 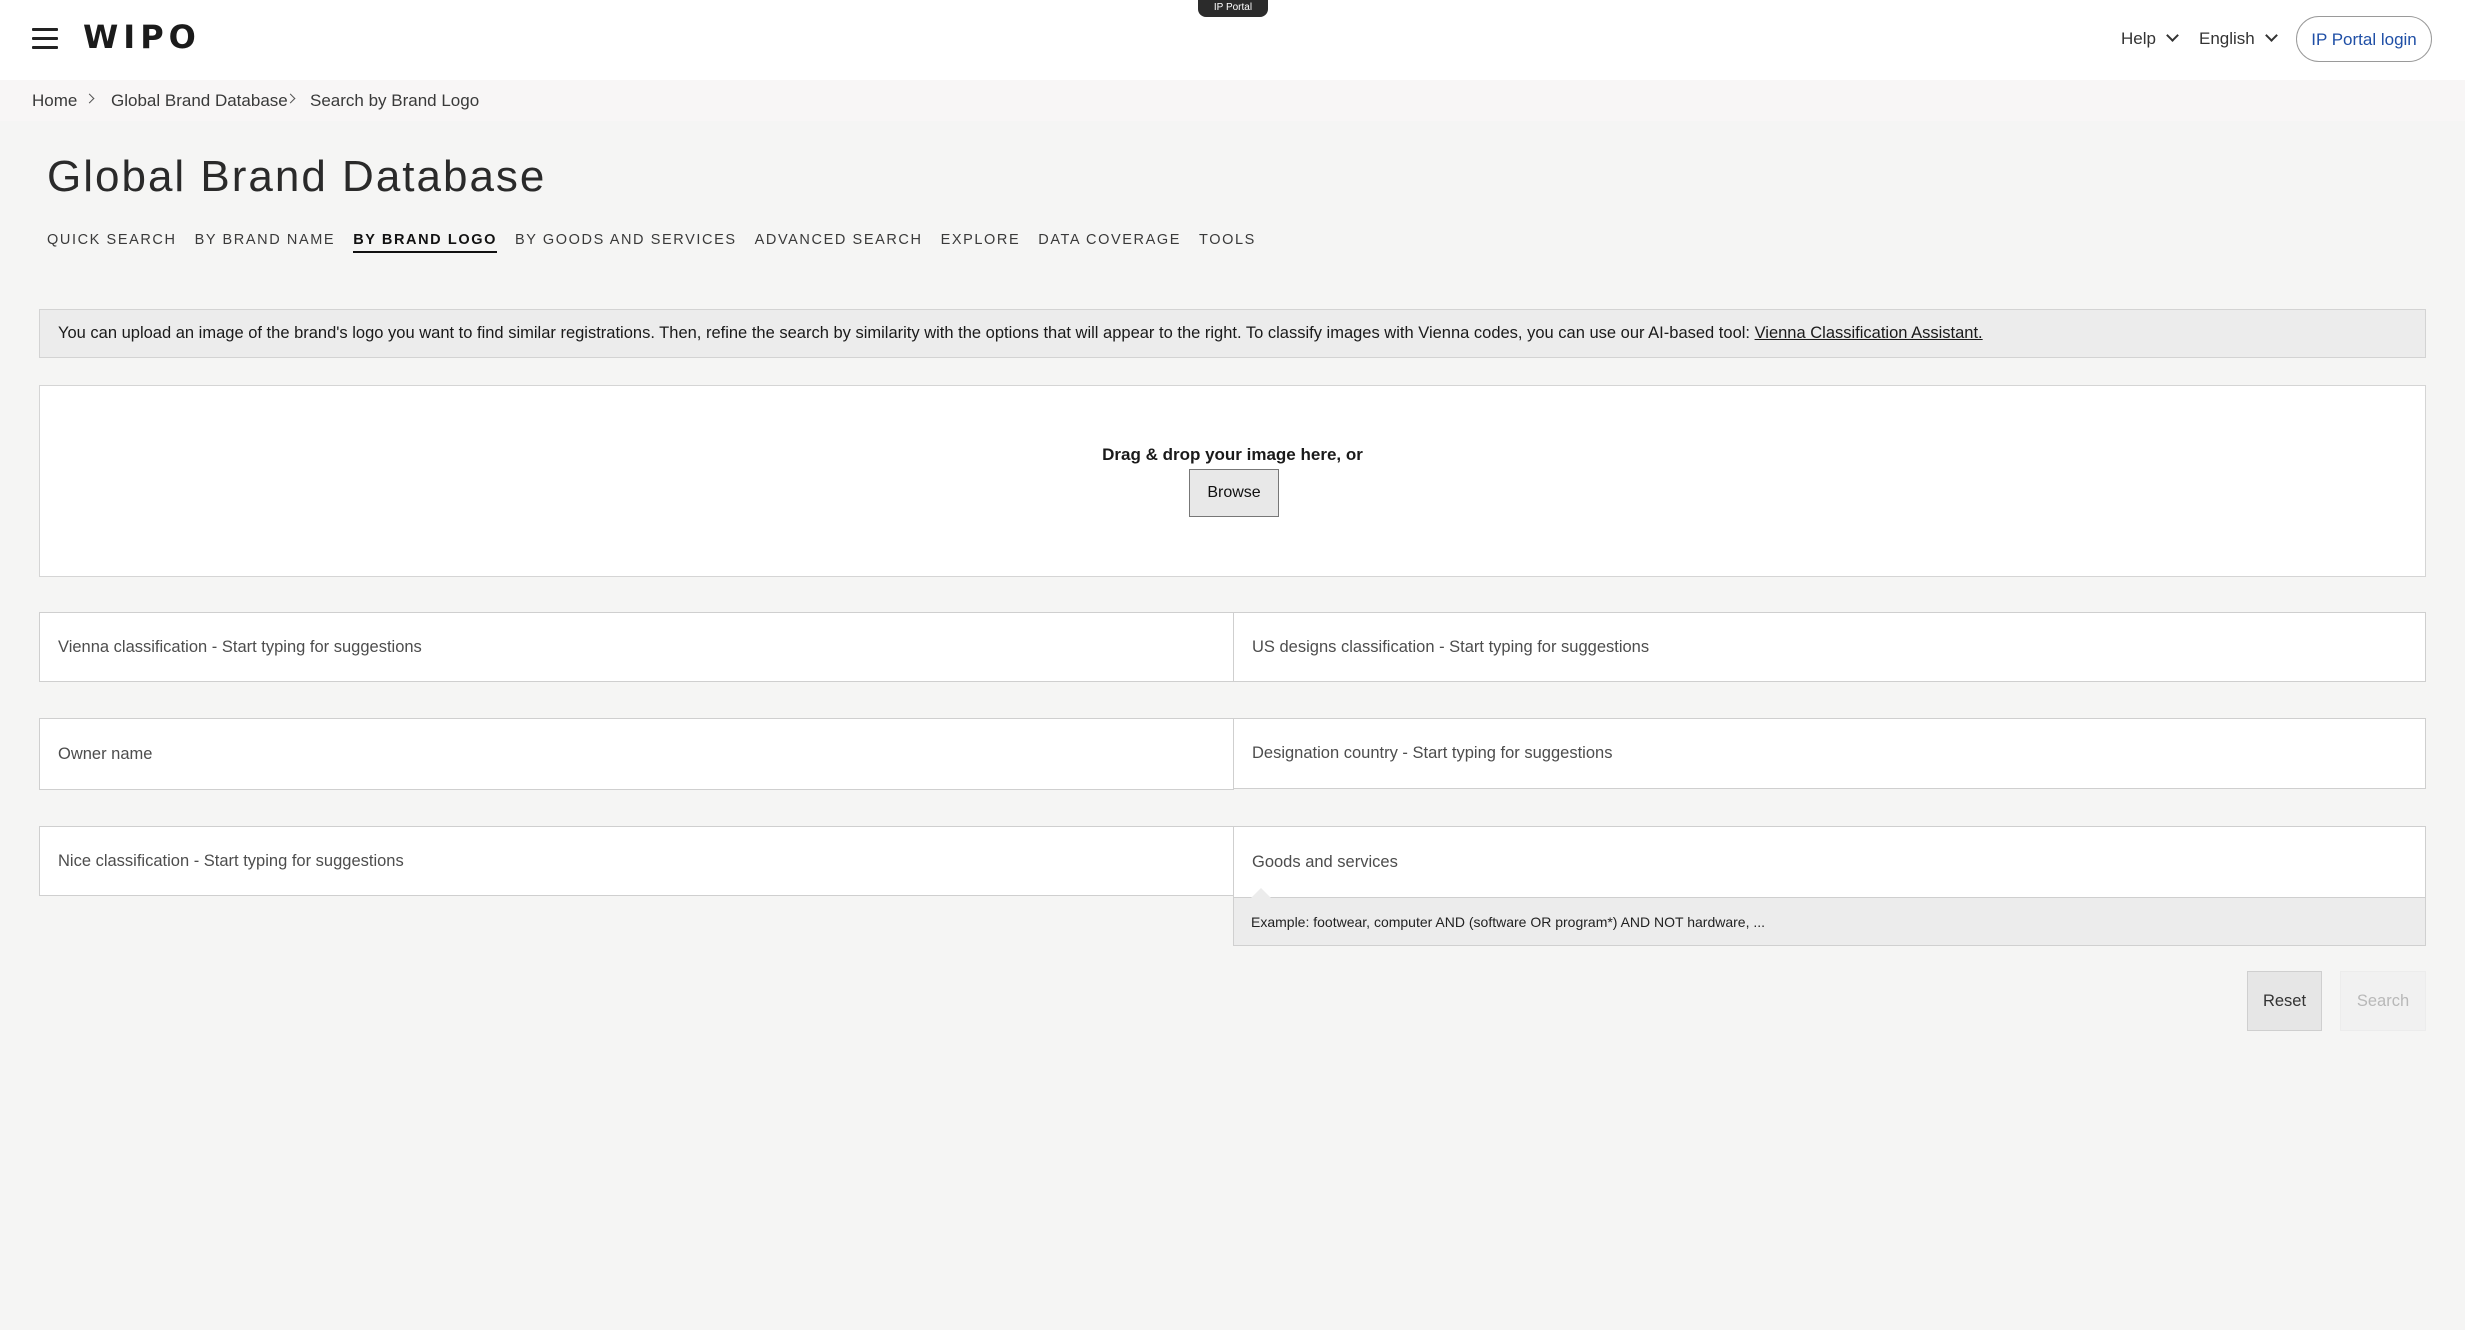 I want to click on image-dropzone: Drag & drop your image here, or Browse, so click(x=1232, y=481).